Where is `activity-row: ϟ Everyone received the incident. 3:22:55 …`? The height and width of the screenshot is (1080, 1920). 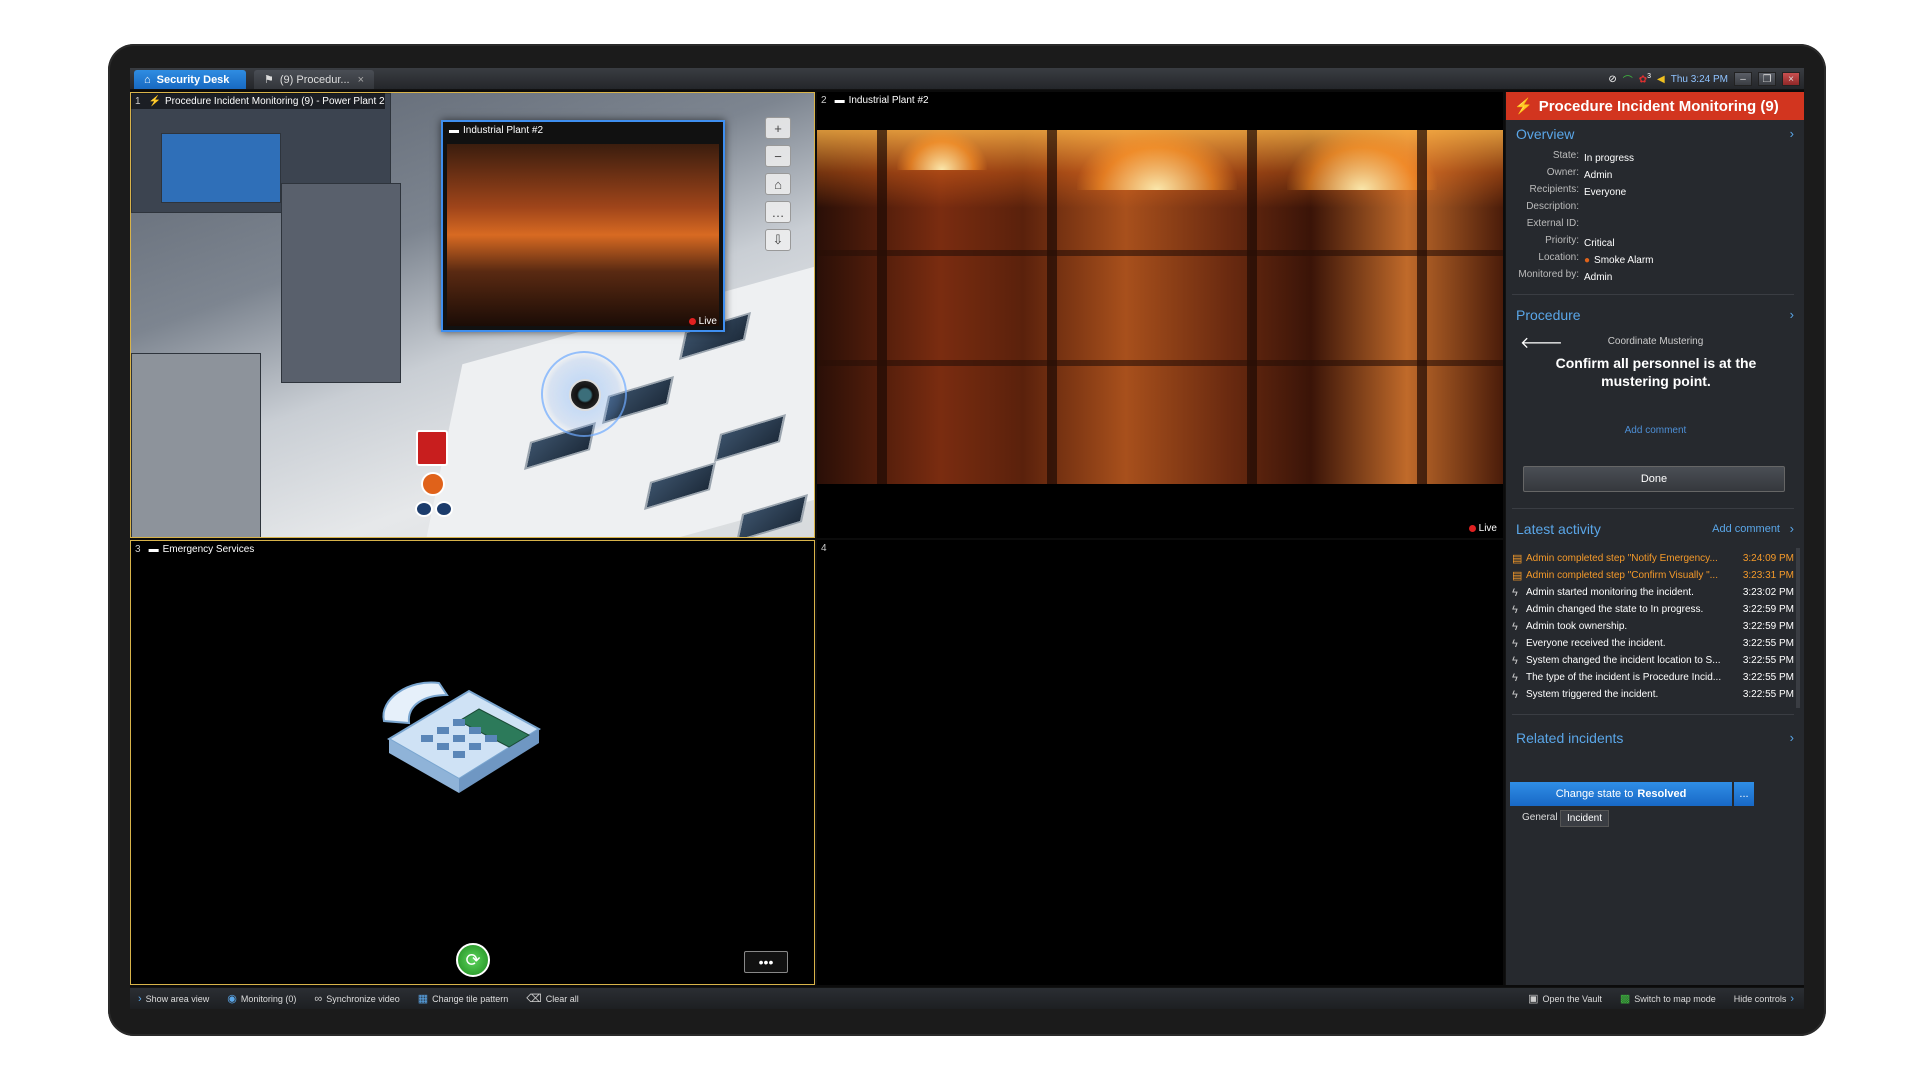
activity-row: ϟ Everyone received the incident. 3:22:55 … is located at coordinates (1655, 643).